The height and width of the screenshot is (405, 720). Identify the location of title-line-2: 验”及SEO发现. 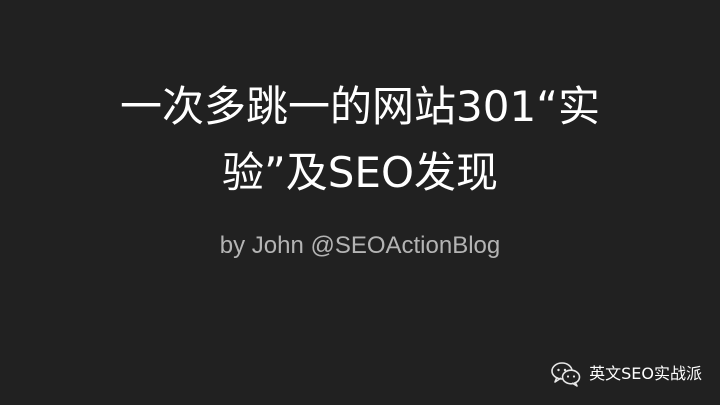
(359, 172).